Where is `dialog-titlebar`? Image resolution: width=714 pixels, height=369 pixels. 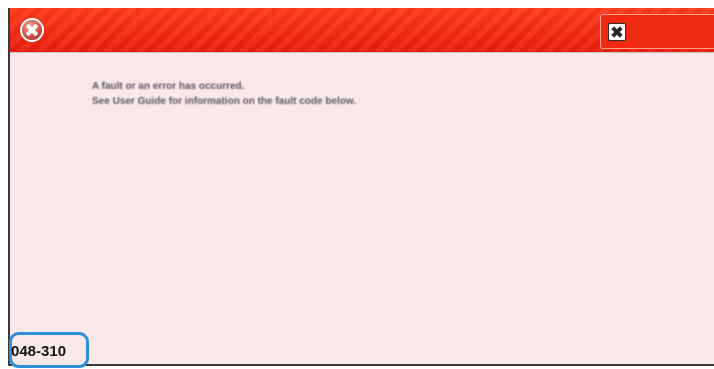
dialog-titlebar is located at coordinates (362, 30).